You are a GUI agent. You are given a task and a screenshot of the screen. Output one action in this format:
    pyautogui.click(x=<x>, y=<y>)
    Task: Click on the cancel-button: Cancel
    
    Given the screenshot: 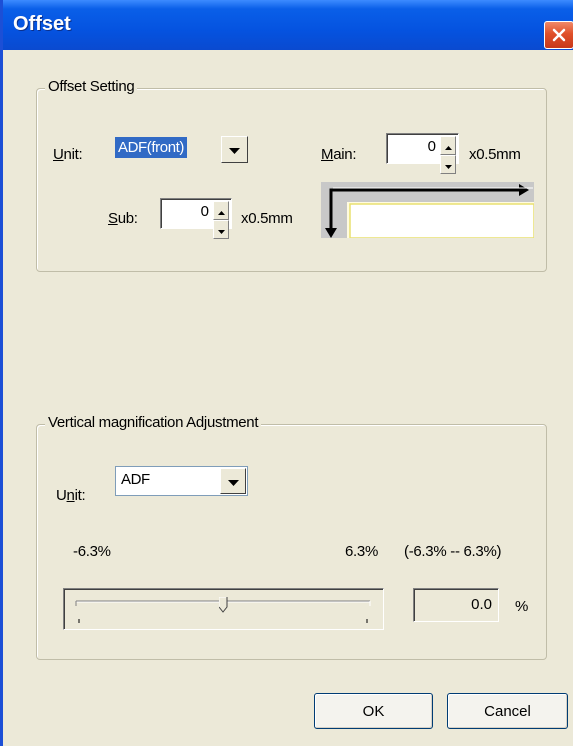 What is the action you would take?
    pyautogui.click(x=507, y=711)
    